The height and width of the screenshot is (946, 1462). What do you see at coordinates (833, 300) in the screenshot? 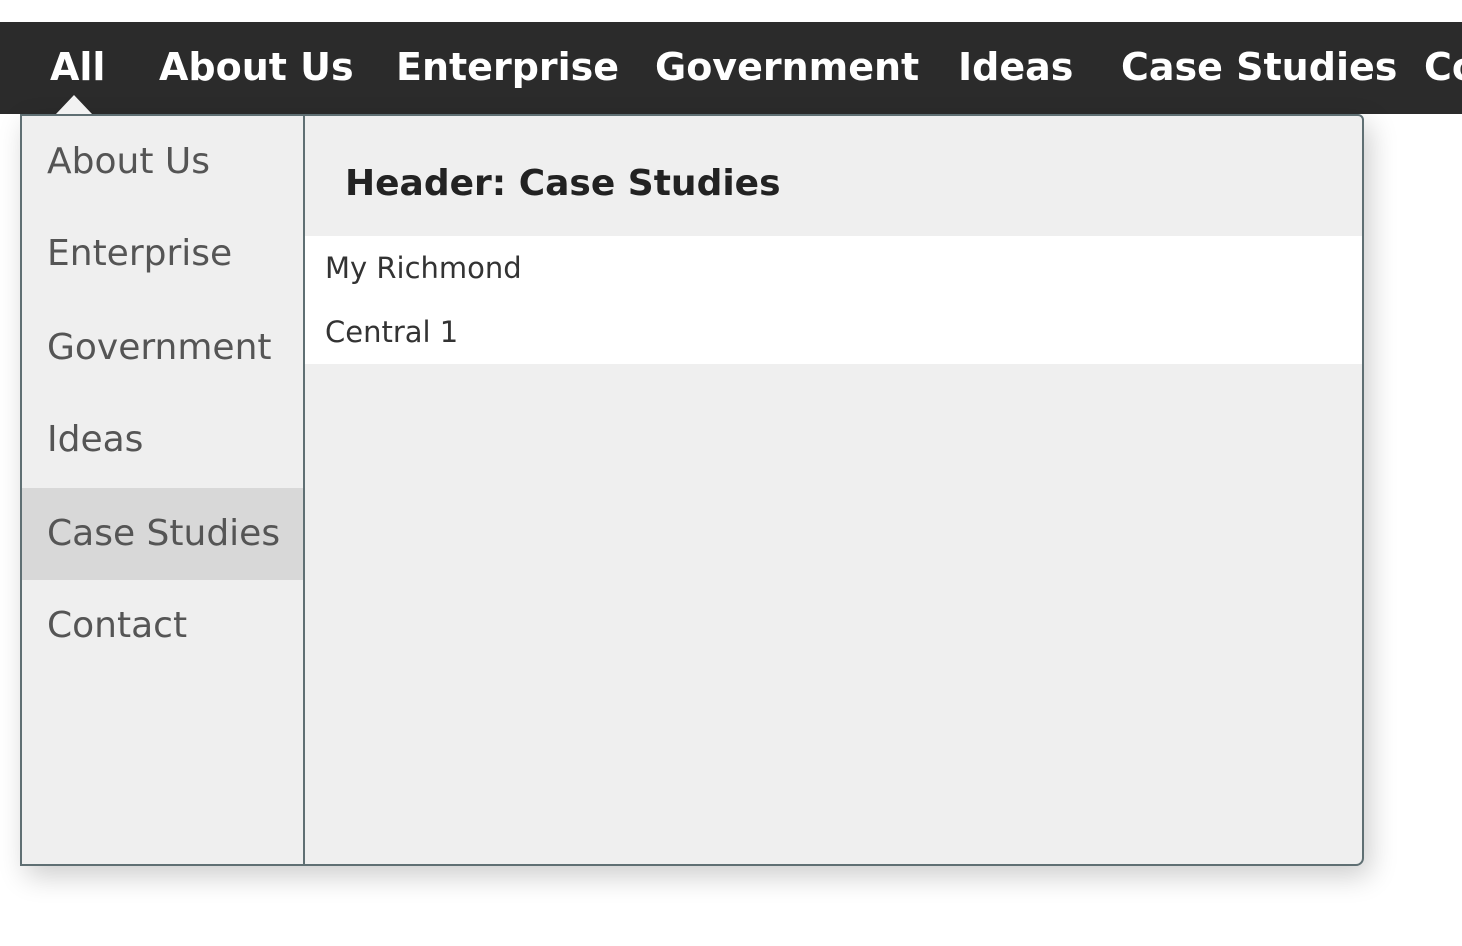
I see `panel-link-list: My Richmond Central 1` at bounding box center [833, 300].